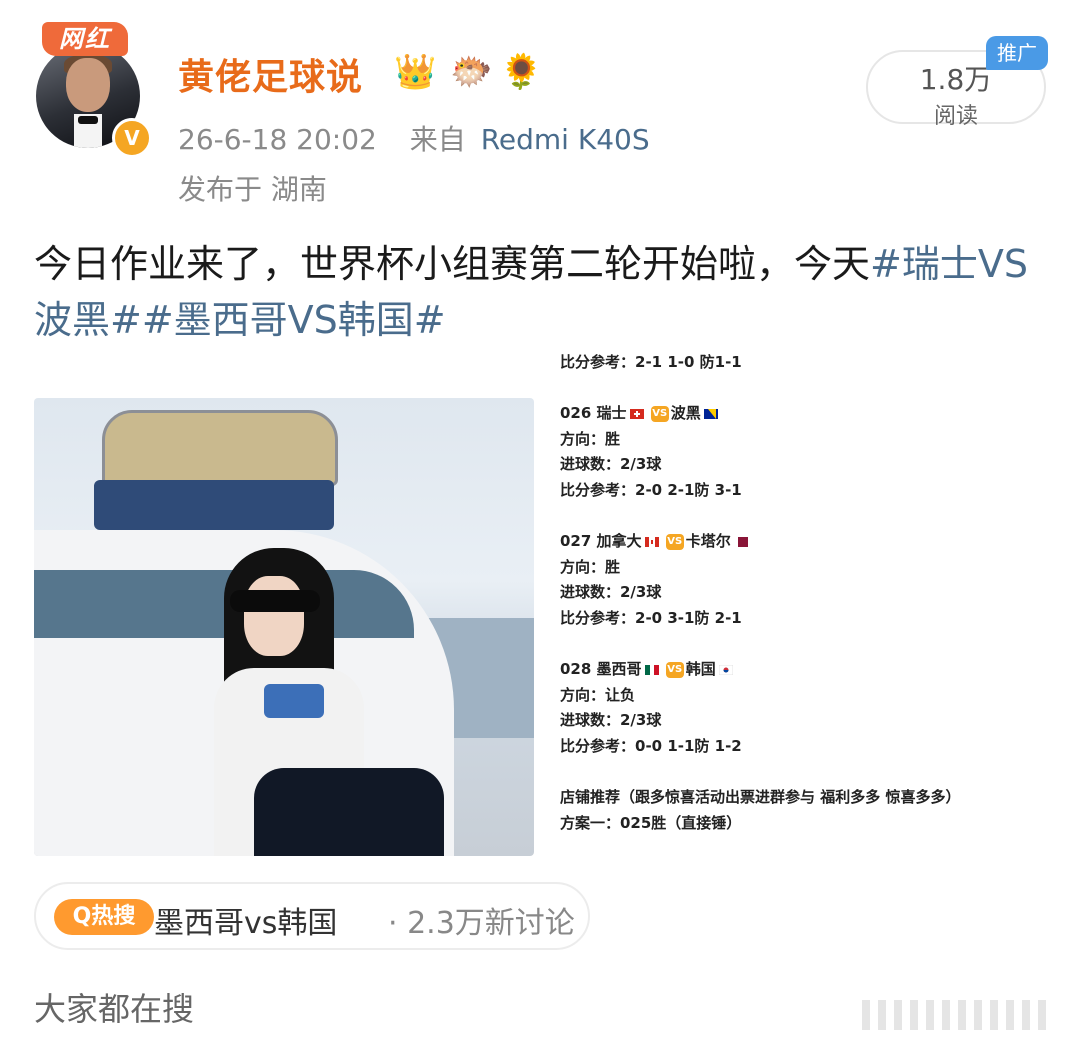  I want to click on hot-search-topic: 墨西哥vs韩国, so click(246, 923).